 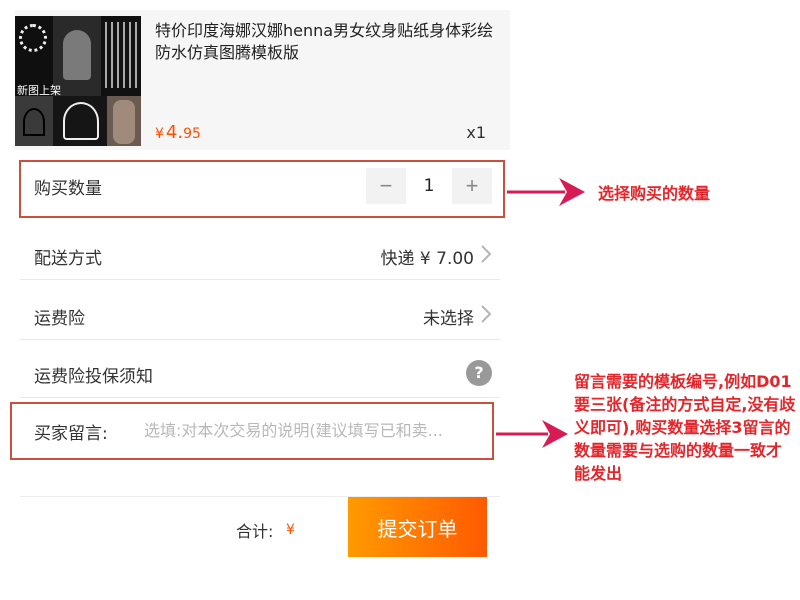 I want to click on product-price: ¥4.95, so click(x=178, y=132).